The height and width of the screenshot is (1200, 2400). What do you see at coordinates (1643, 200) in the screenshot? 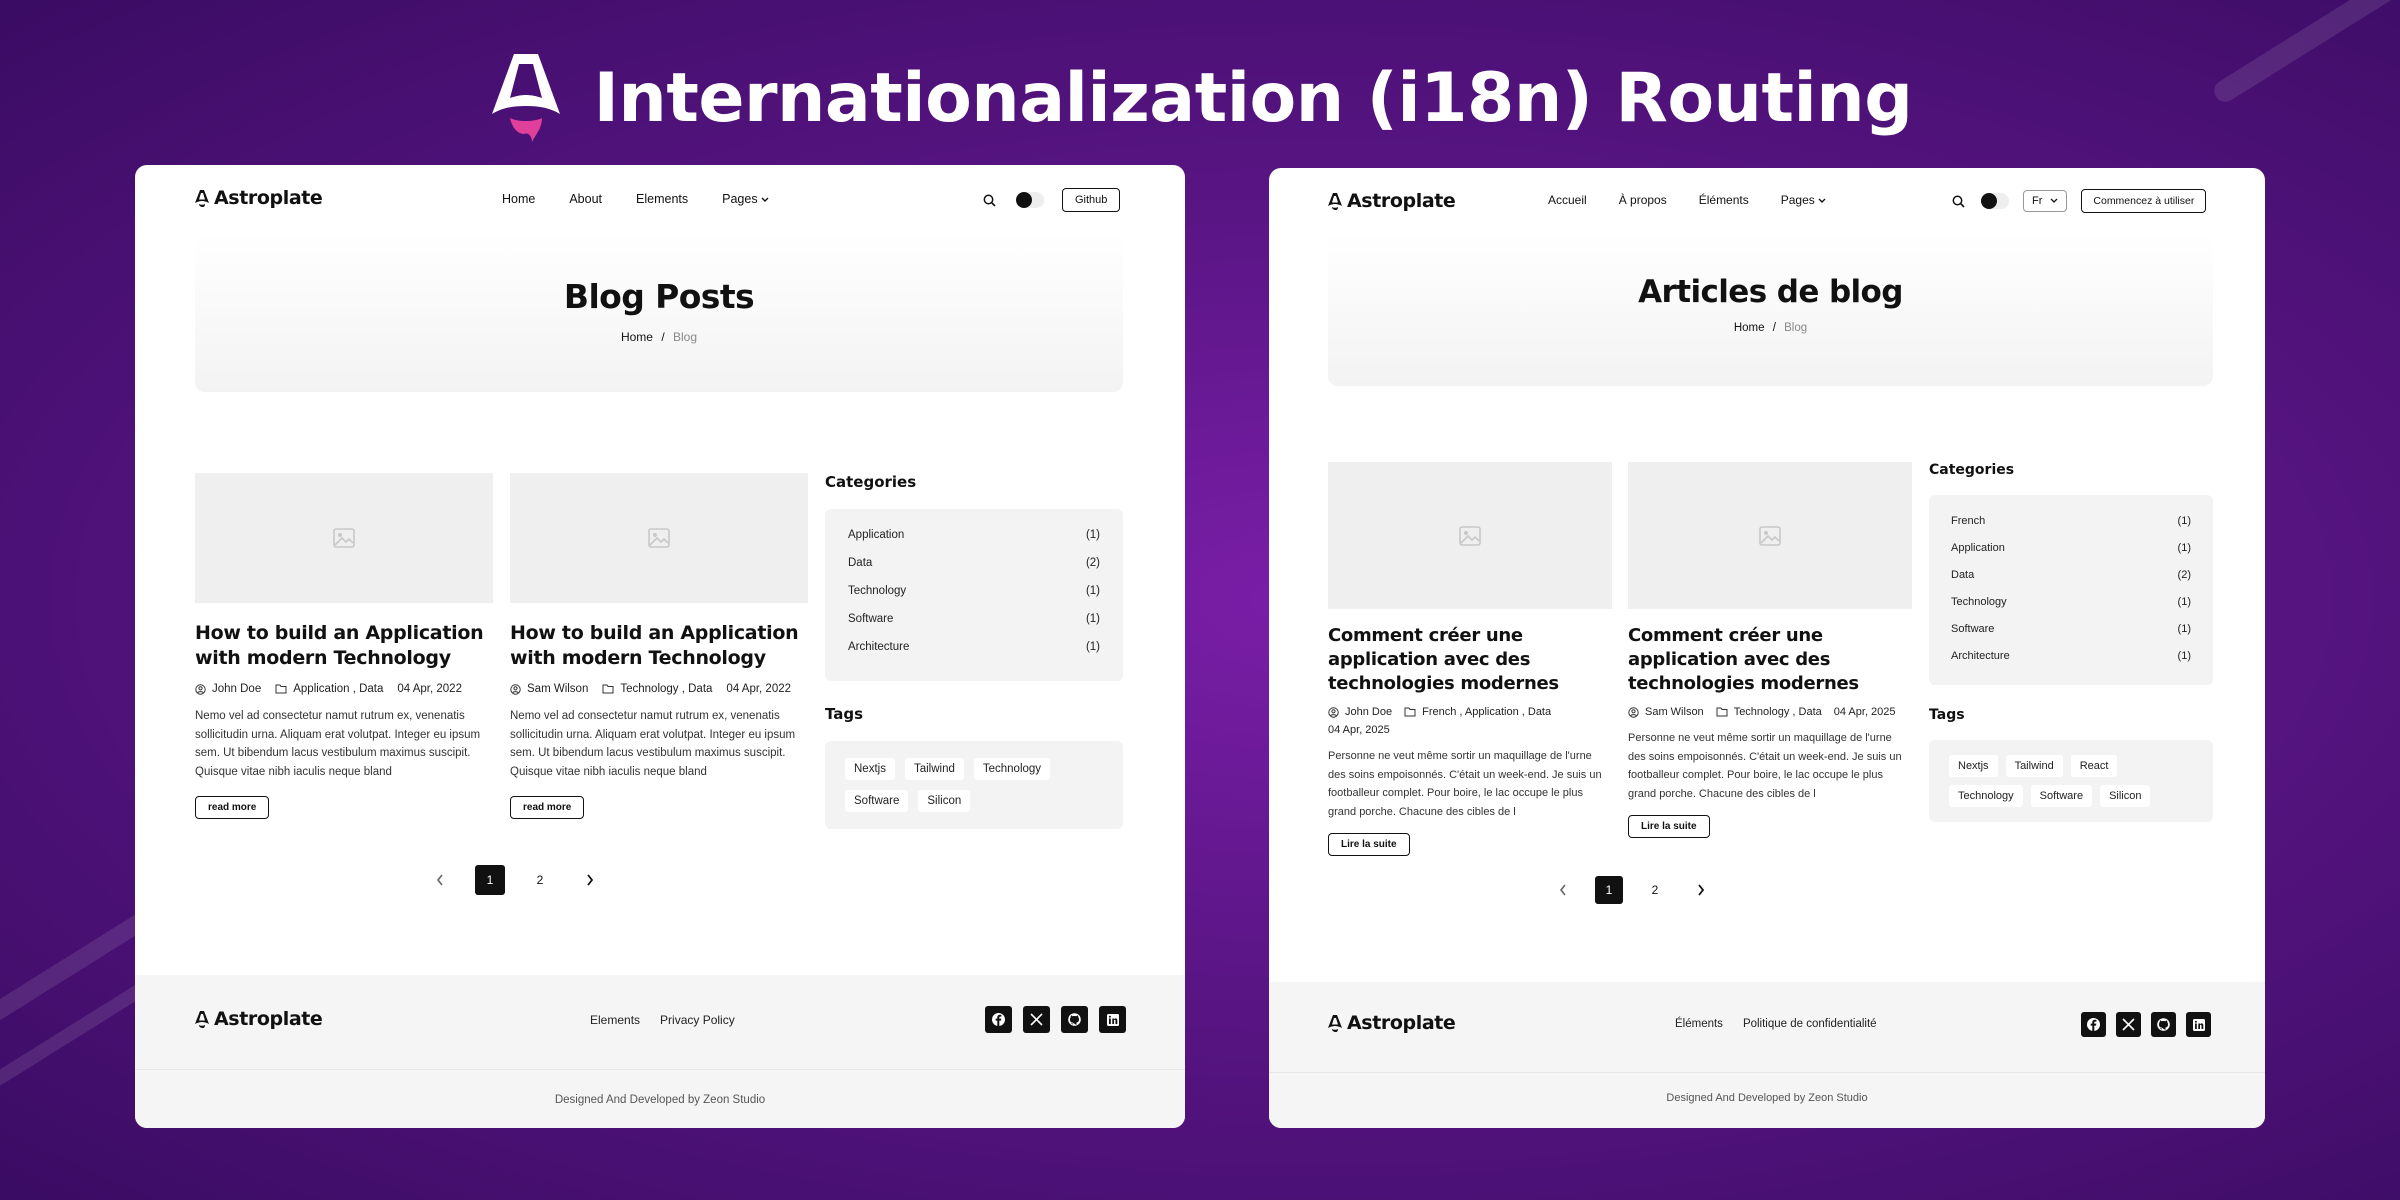
I see `nav-about: À propos` at bounding box center [1643, 200].